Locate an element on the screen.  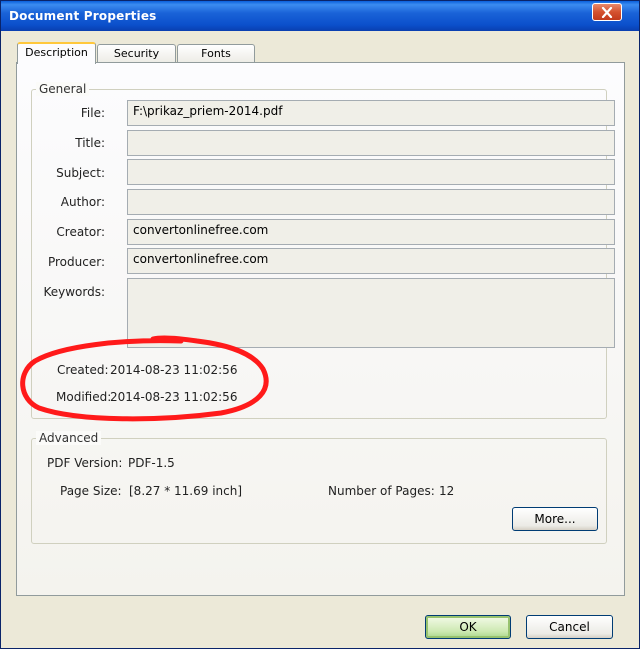
creator-field: convertonlinefree.com is located at coordinates (371, 232).